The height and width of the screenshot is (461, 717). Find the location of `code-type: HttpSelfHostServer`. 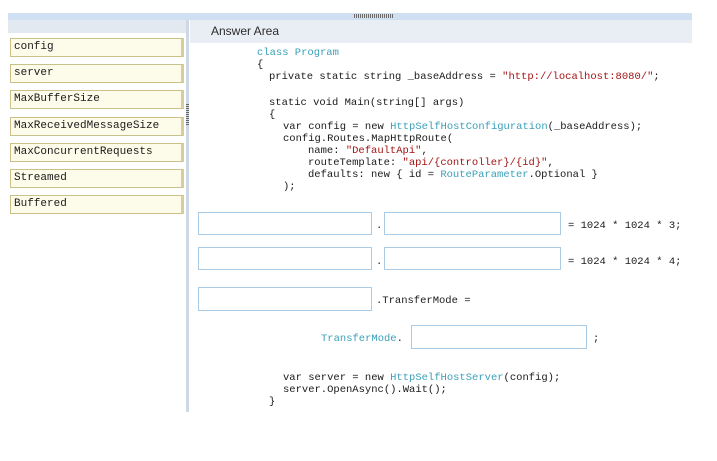

code-type: HttpSelfHostServer is located at coordinates (447, 378).